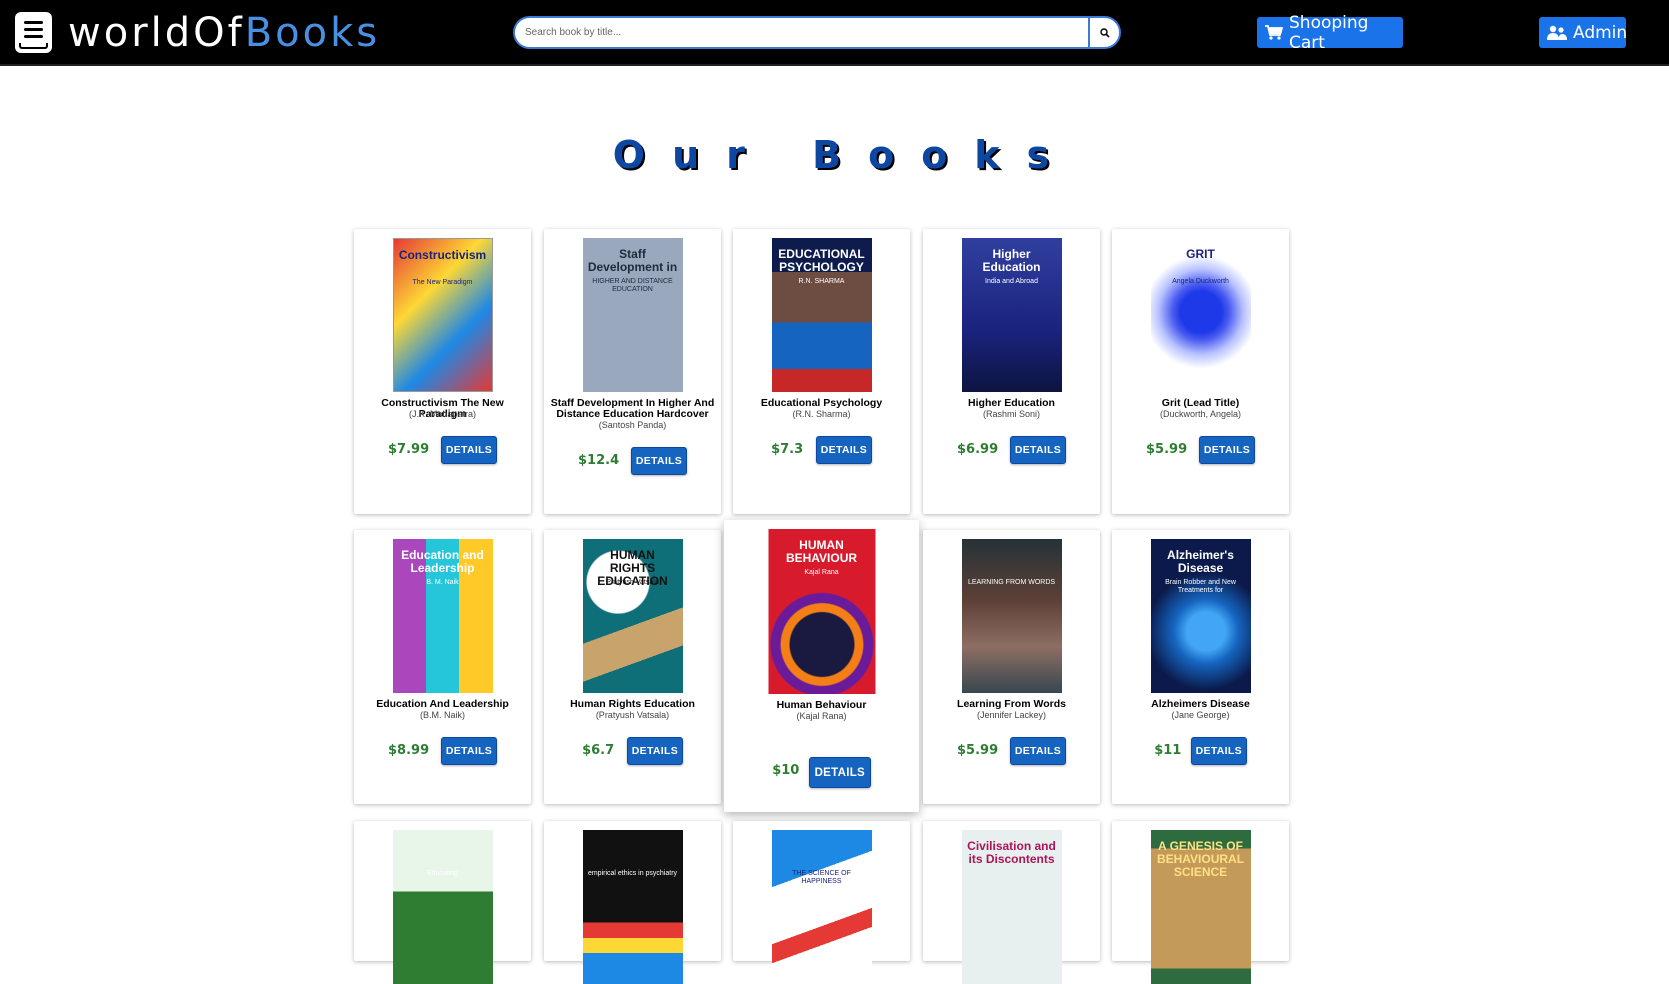  What do you see at coordinates (821, 315) in the screenshot?
I see `book-cover-image: EDUCATIONAL PSYCHOLOGY R.N. SHARMA` at bounding box center [821, 315].